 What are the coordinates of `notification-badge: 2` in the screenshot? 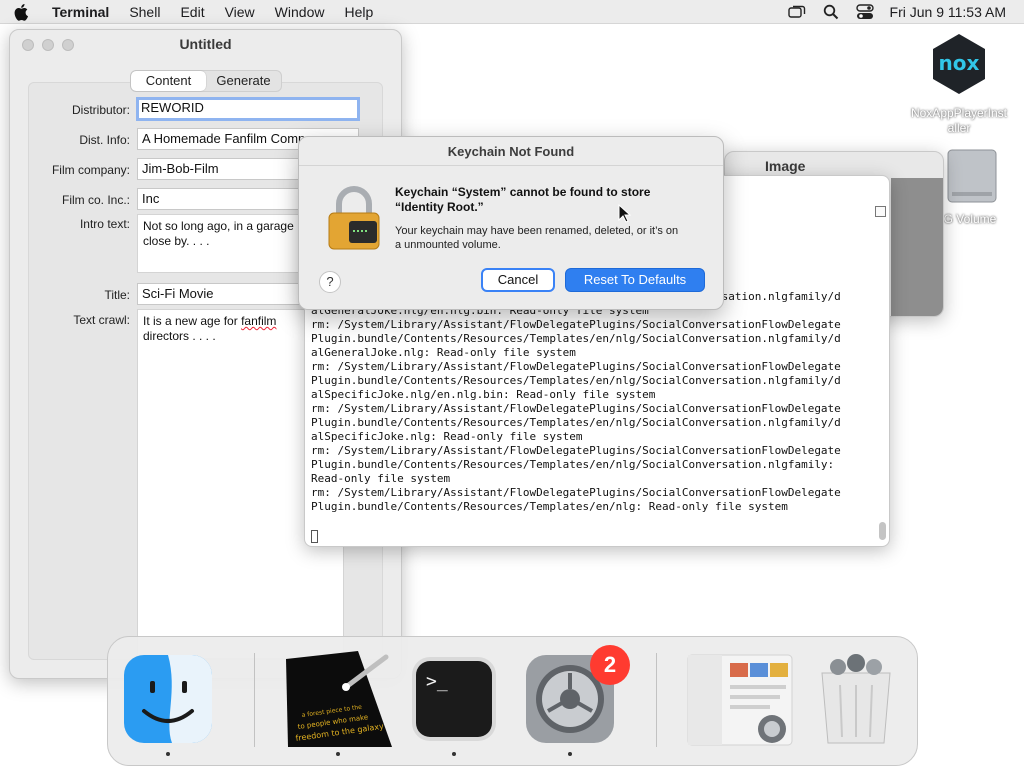 It's located at (610, 665).